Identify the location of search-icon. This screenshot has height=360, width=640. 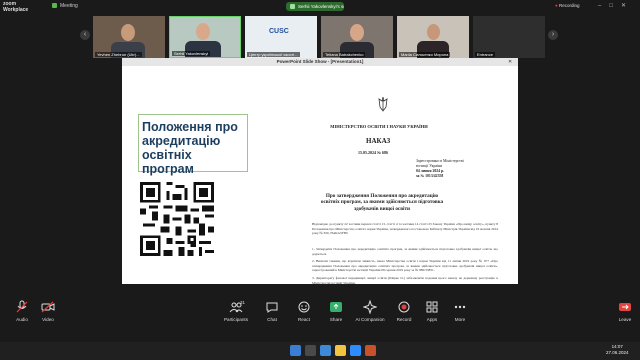
(310, 350).